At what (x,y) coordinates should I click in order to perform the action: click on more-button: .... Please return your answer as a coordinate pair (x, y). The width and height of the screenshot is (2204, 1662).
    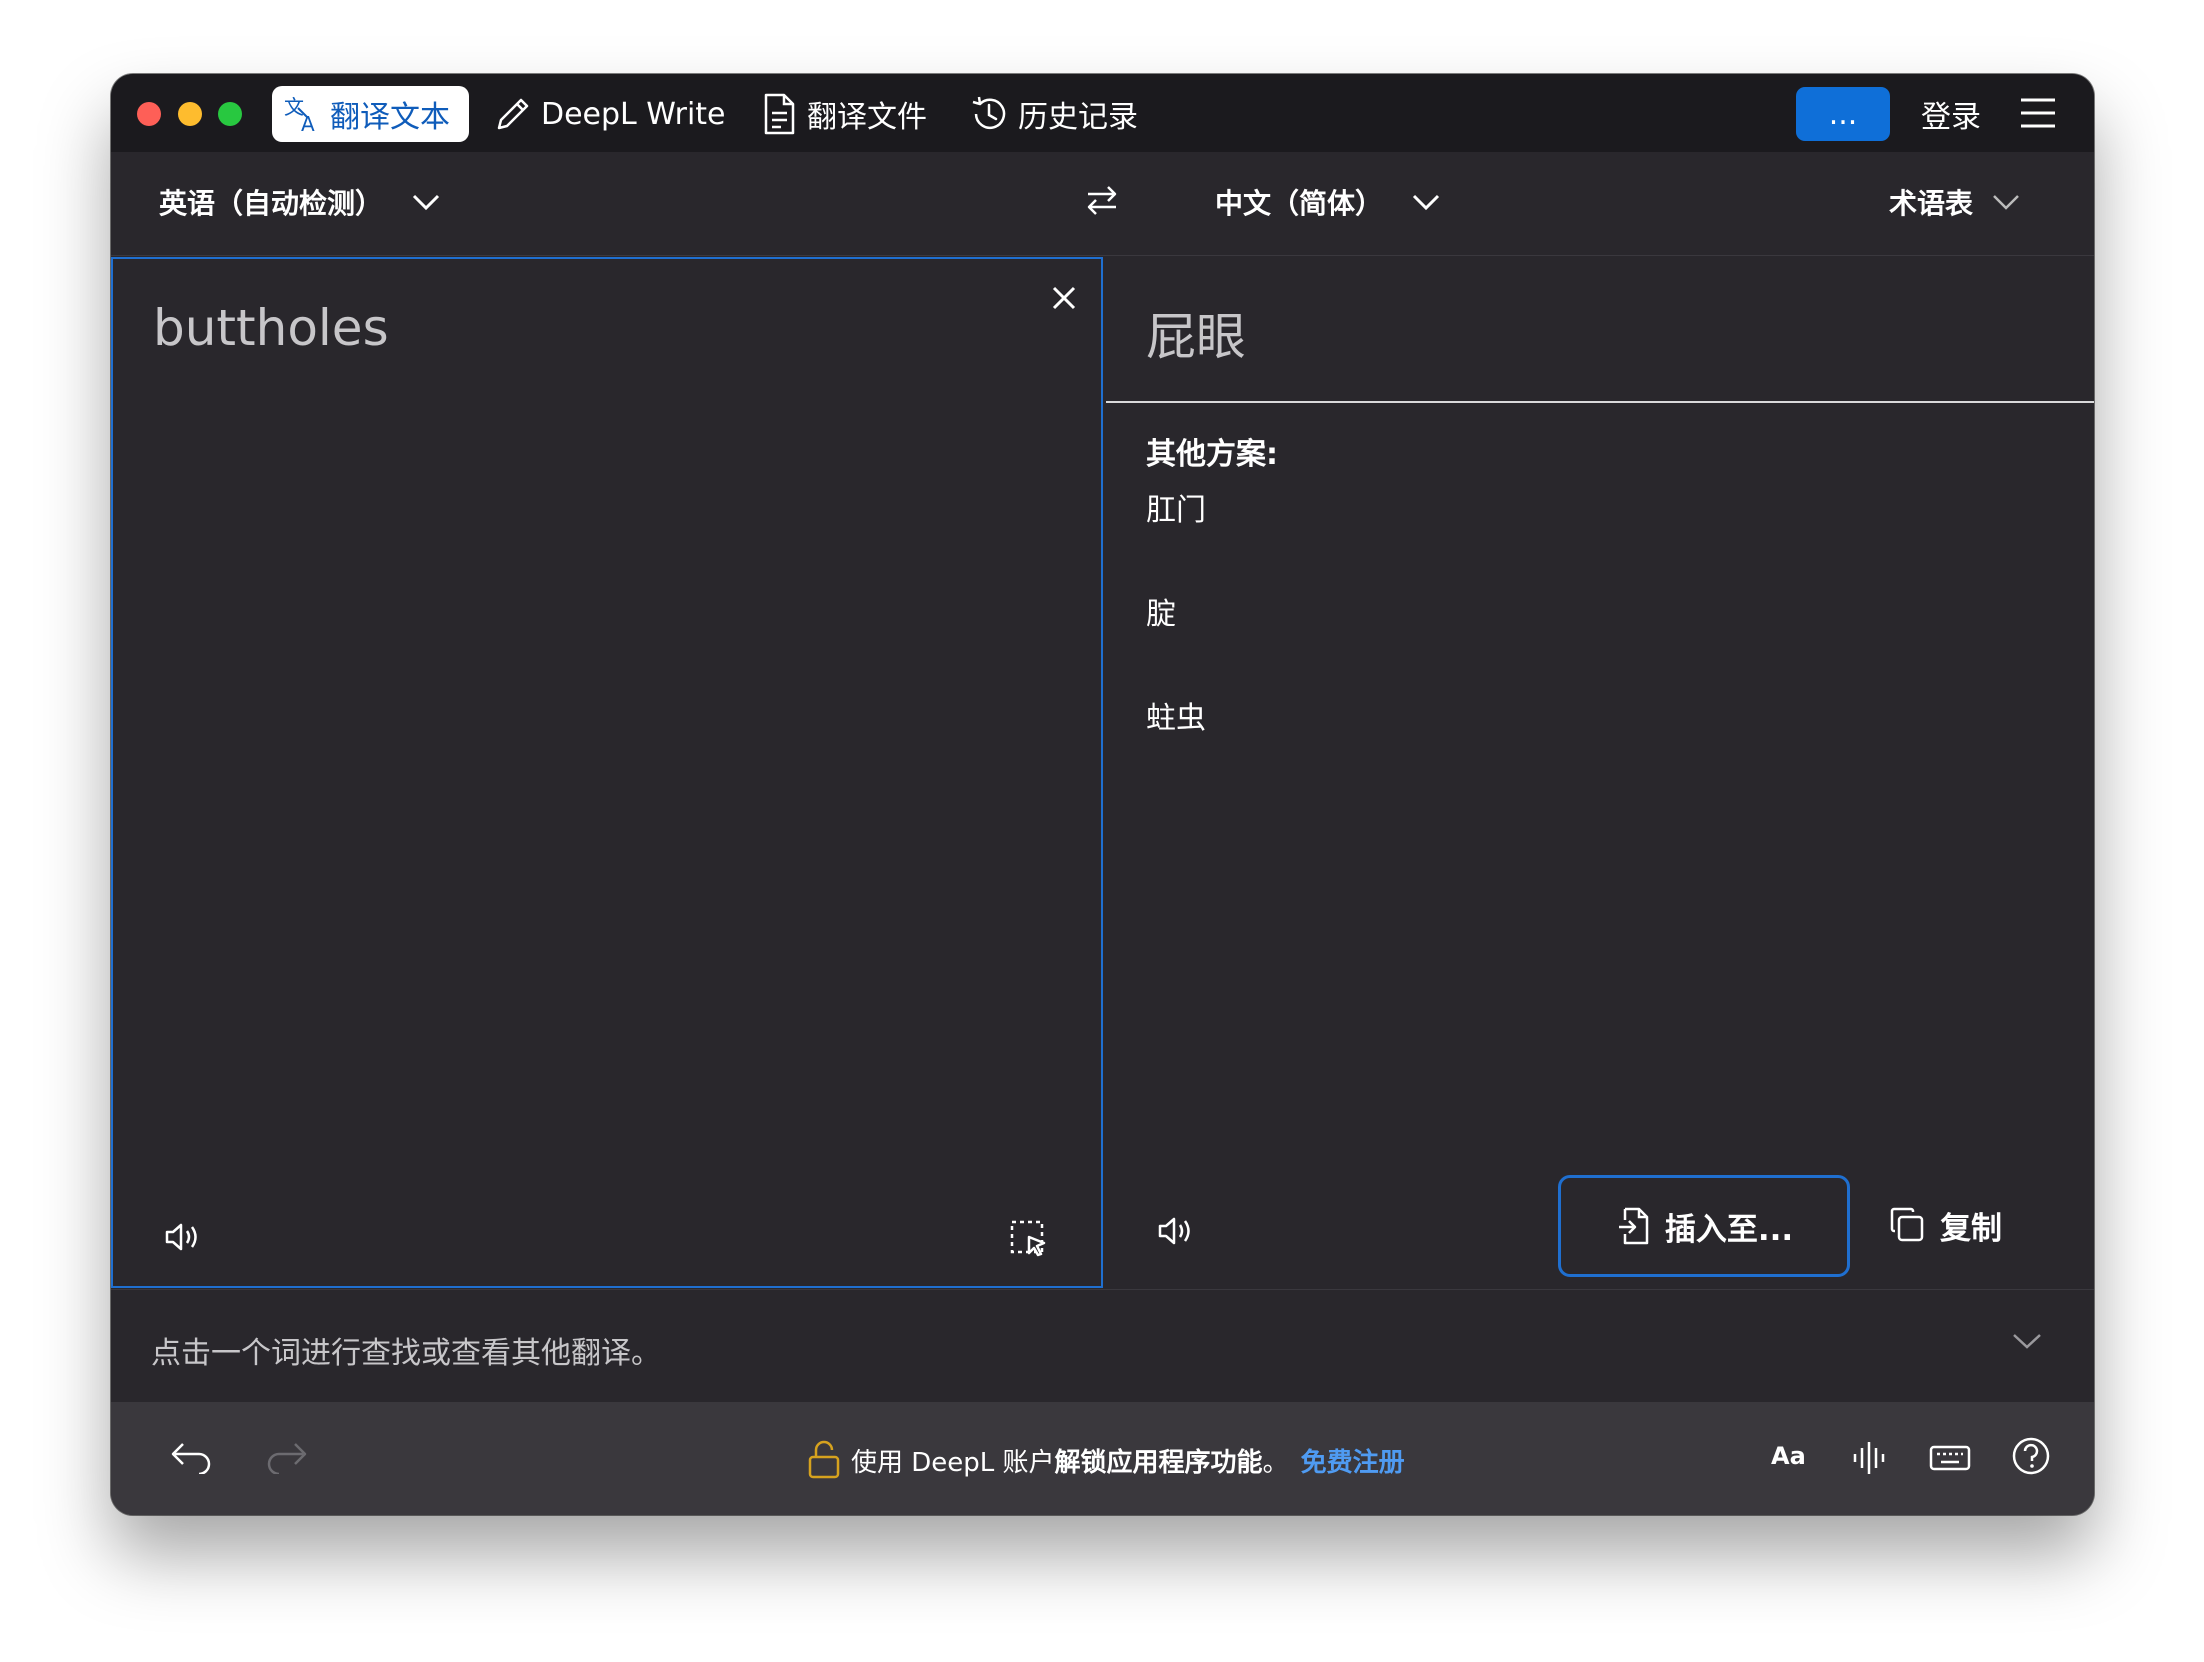
    Looking at the image, I should click on (1843, 114).